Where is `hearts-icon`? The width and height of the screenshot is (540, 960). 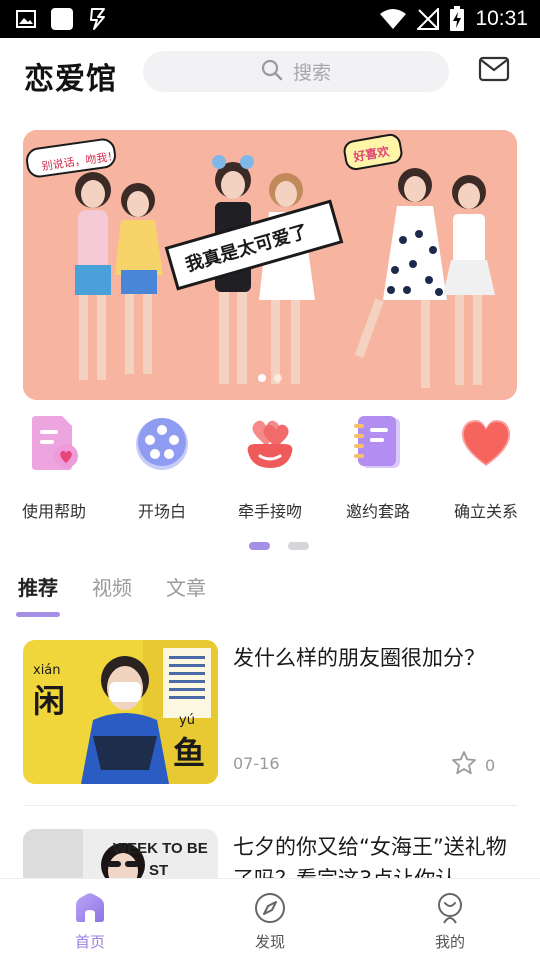 hearts-icon is located at coordinates (270, 442).